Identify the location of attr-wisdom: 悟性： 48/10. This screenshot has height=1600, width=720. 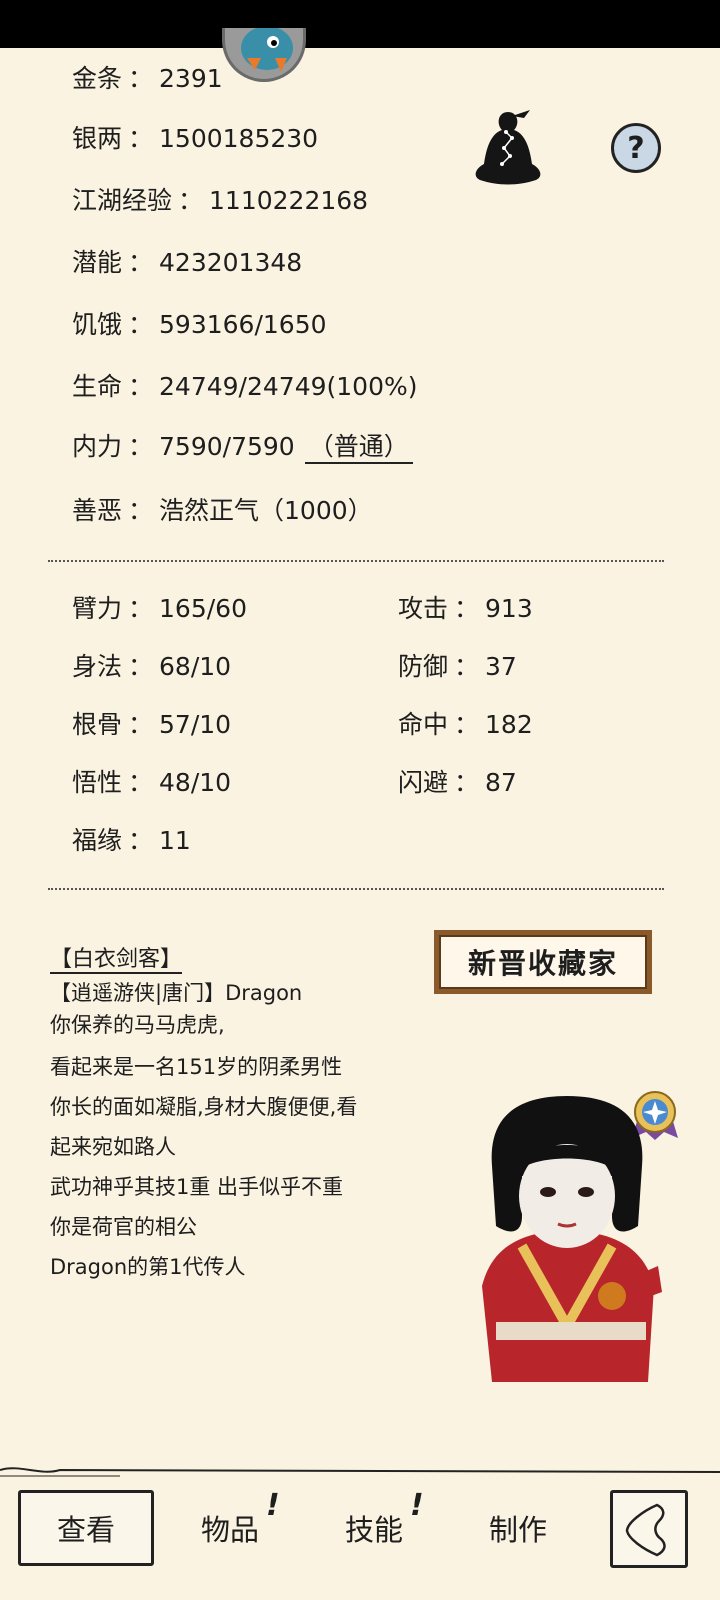
(152, 782).